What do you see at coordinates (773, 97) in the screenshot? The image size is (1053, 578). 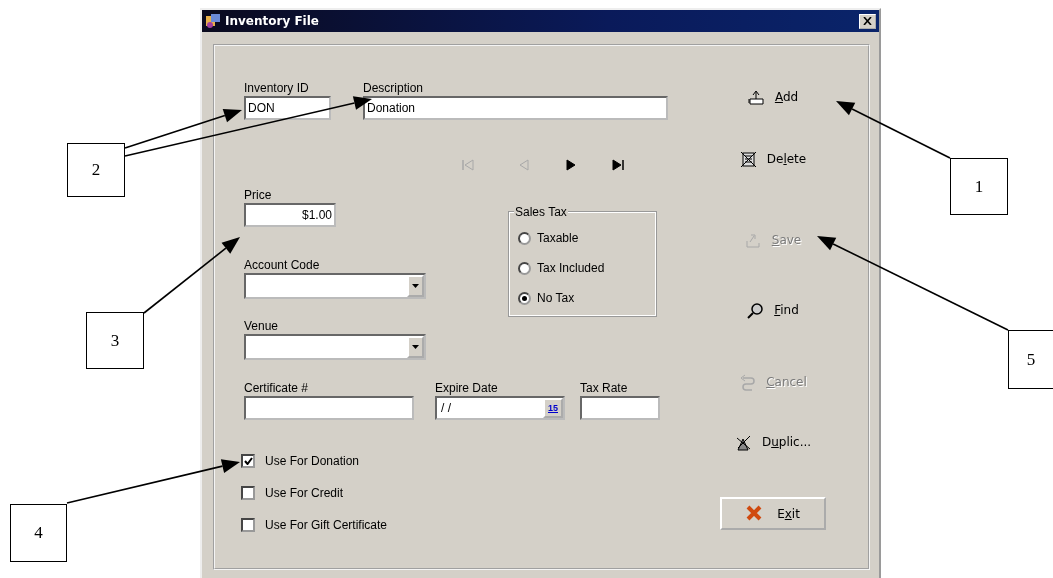 I see `add-button: Add` at bounding box center [773, 97].